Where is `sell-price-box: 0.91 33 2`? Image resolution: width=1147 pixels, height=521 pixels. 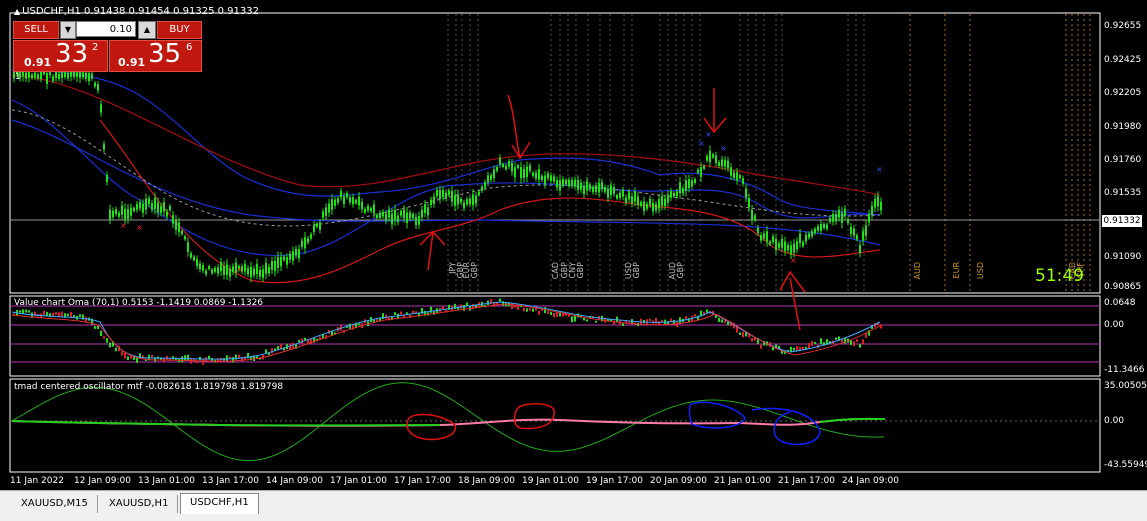 sell-price-box: 0.91 33 2 is located at coordinates (60, 55).